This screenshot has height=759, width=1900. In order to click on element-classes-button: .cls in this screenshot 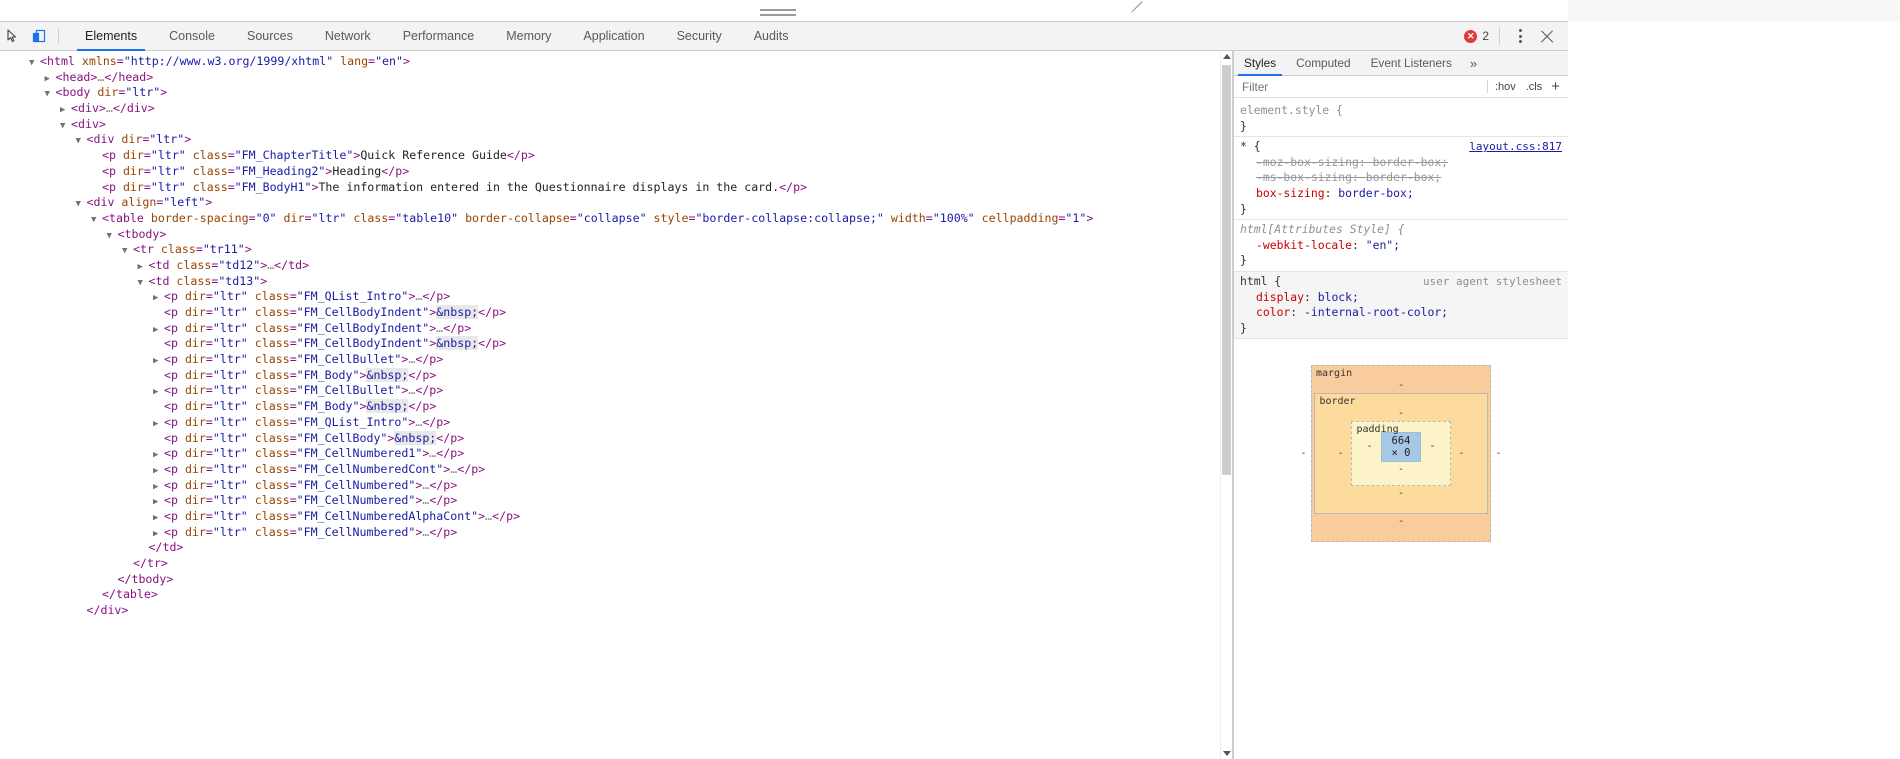, I will do `click(1534, 87)`.